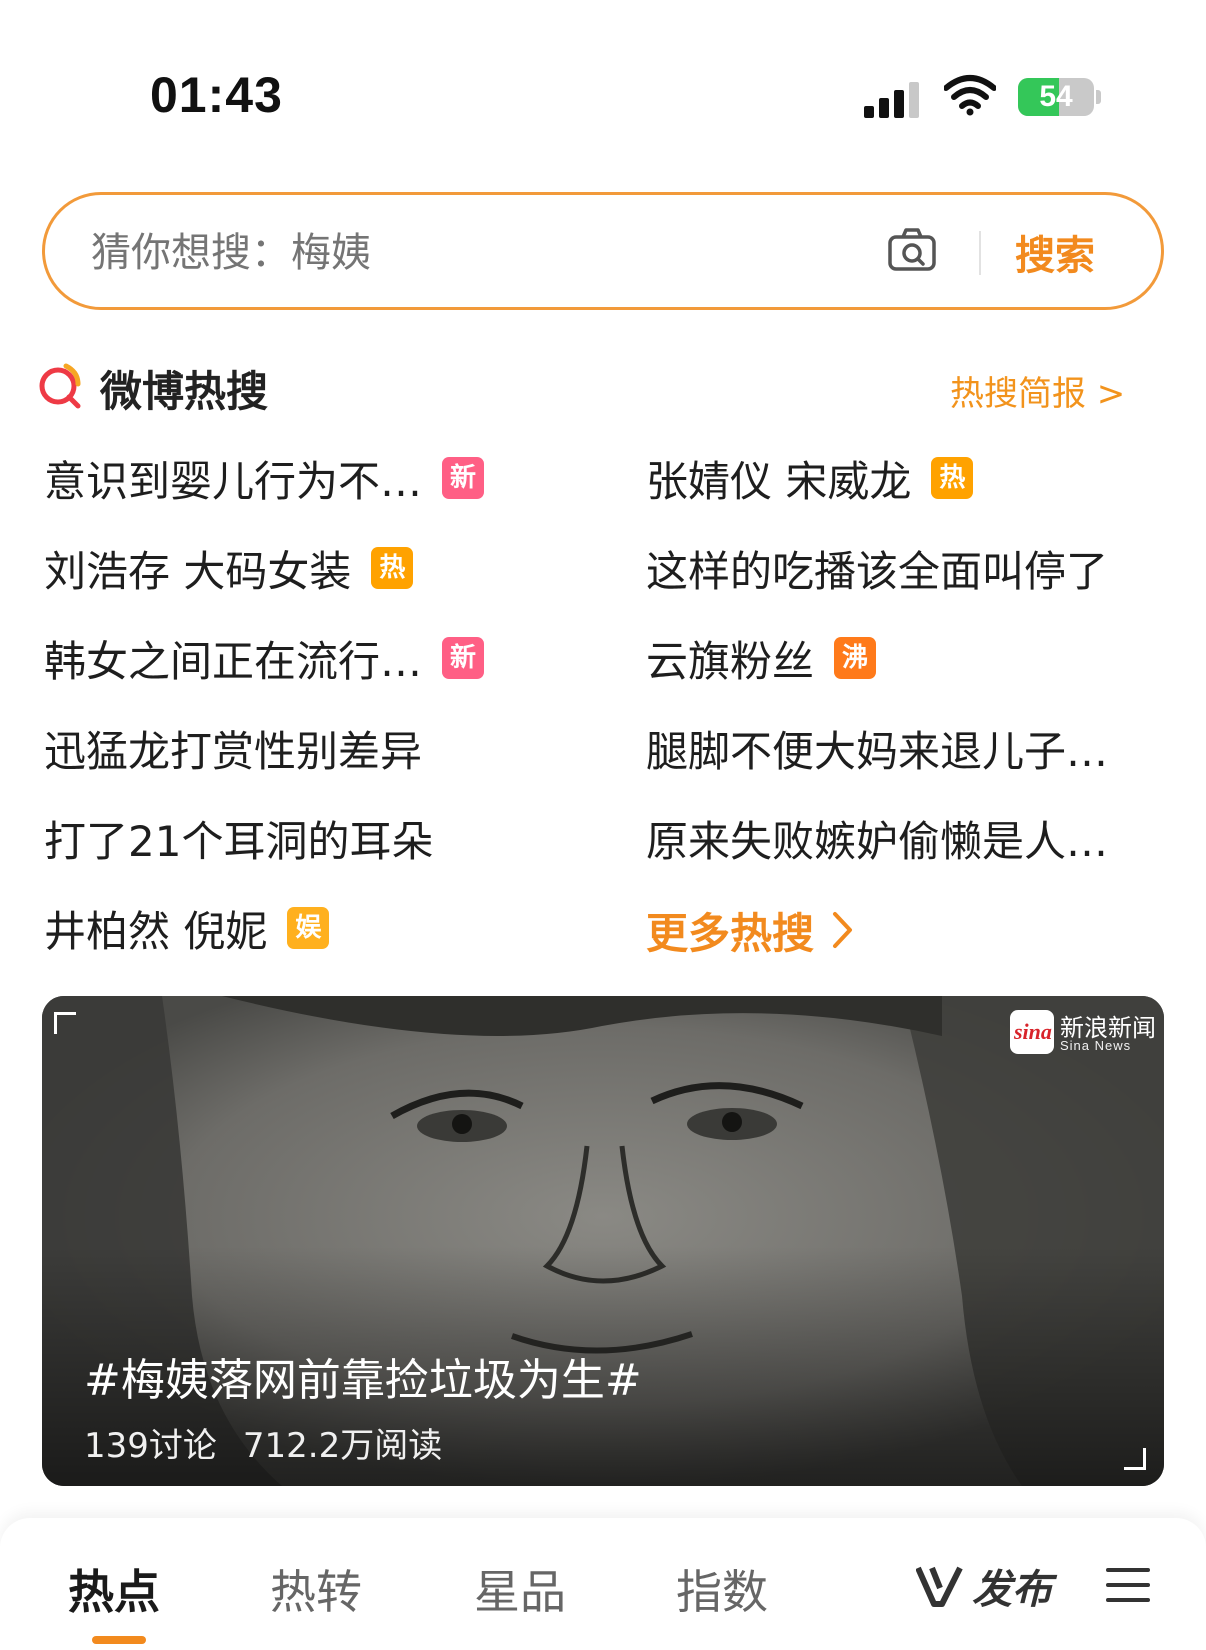  I want to click on hot-search-item: 刘浩存 大码女装 热, so click(229, 568).